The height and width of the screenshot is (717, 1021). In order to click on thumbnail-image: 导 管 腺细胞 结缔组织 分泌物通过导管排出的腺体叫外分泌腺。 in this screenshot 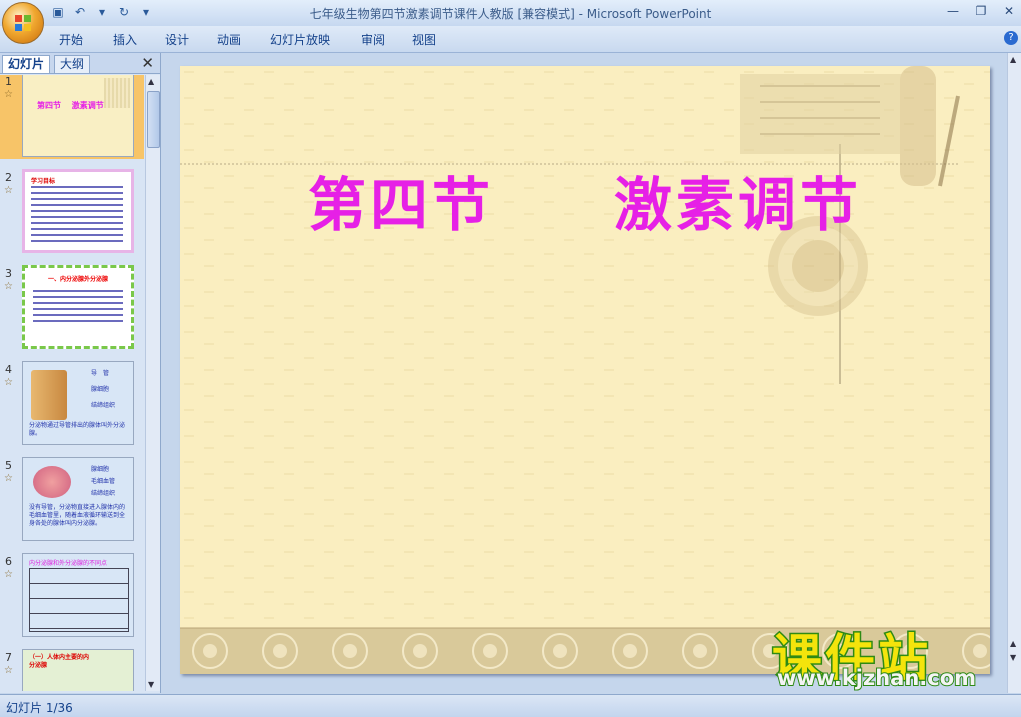, I will do `click(78, 403)`.